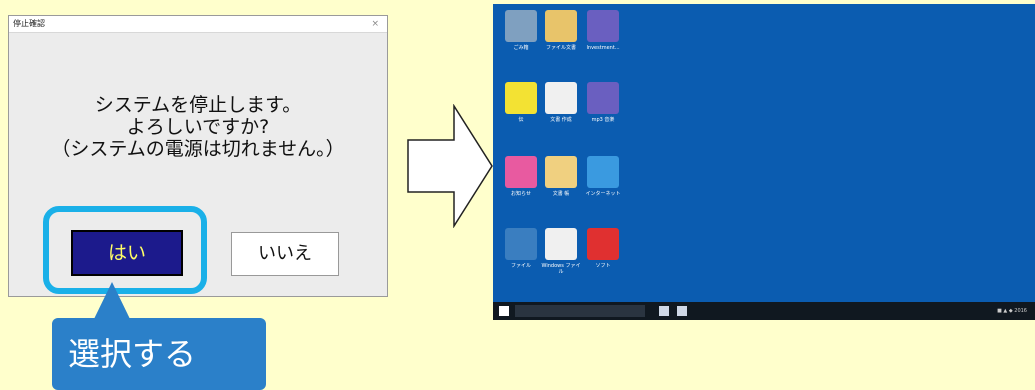 This screenshot has height=390, width=1035. I want to click on desktop-icon: ファイル, so click(521, 248).